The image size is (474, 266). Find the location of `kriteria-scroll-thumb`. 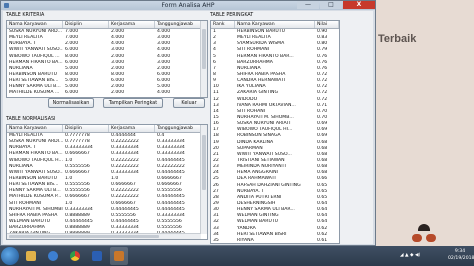

kriteria-scroll-thumb is located at coordinates (204, 49).